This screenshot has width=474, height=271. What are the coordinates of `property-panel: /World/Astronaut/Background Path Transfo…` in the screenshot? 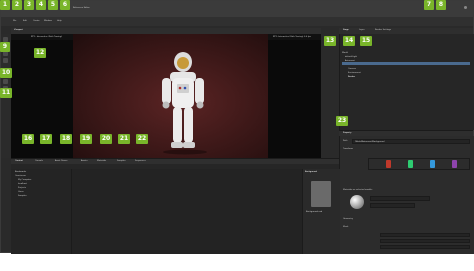 It's located at (406, 195).